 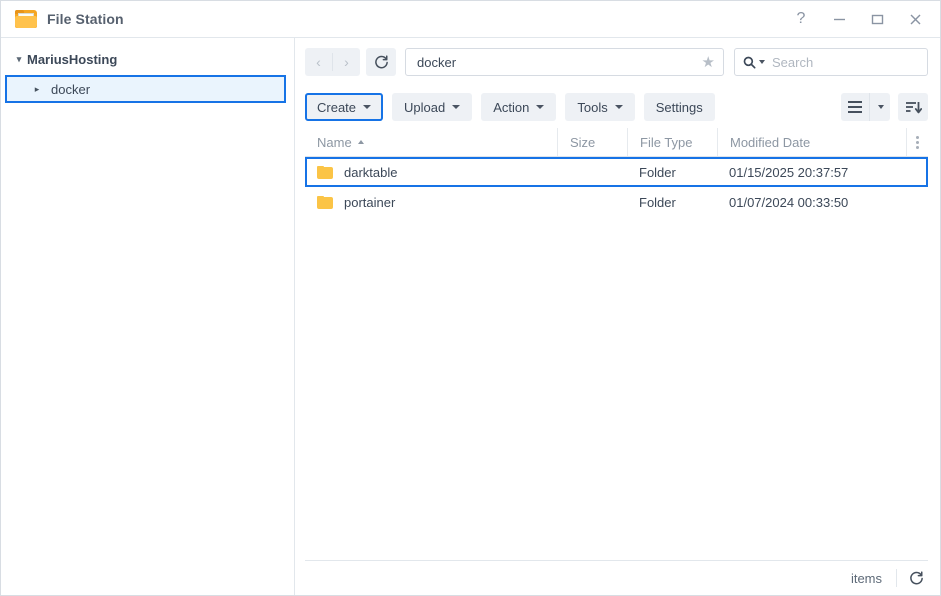 I want to click on chevron-right-icon: ▸, so click(x=37, y=89).